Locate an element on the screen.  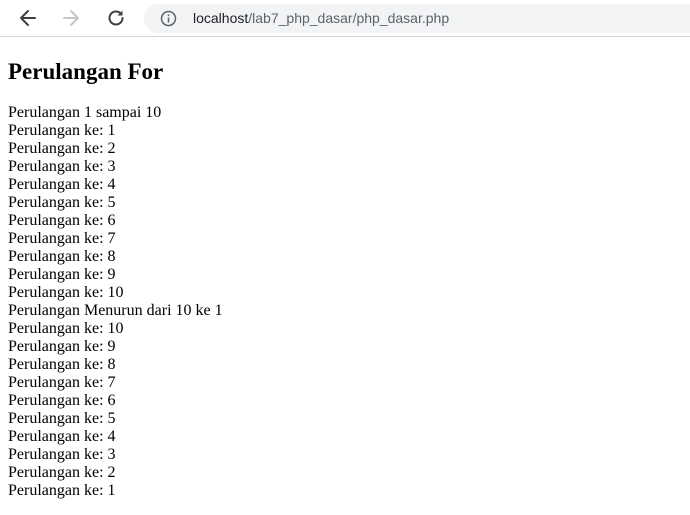
url-text: localhost/lab7_php_dasar/php_dasar.php is located at coordinates (321, 18).